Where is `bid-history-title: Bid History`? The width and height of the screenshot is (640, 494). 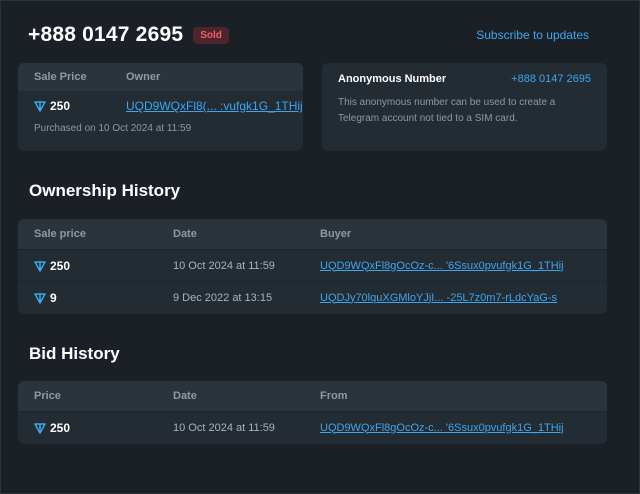 bid-history-title: Bid History is located at coordinates (74, 353).